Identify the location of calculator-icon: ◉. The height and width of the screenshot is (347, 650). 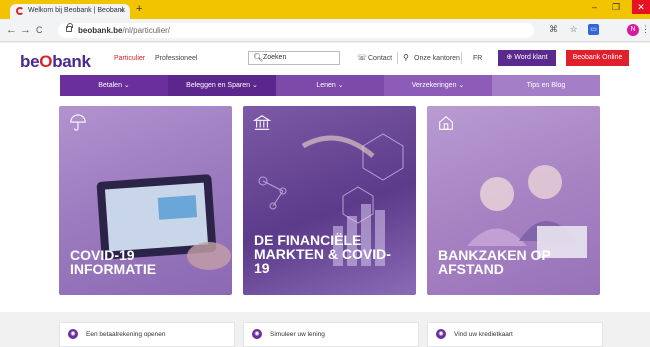
(257, 334).